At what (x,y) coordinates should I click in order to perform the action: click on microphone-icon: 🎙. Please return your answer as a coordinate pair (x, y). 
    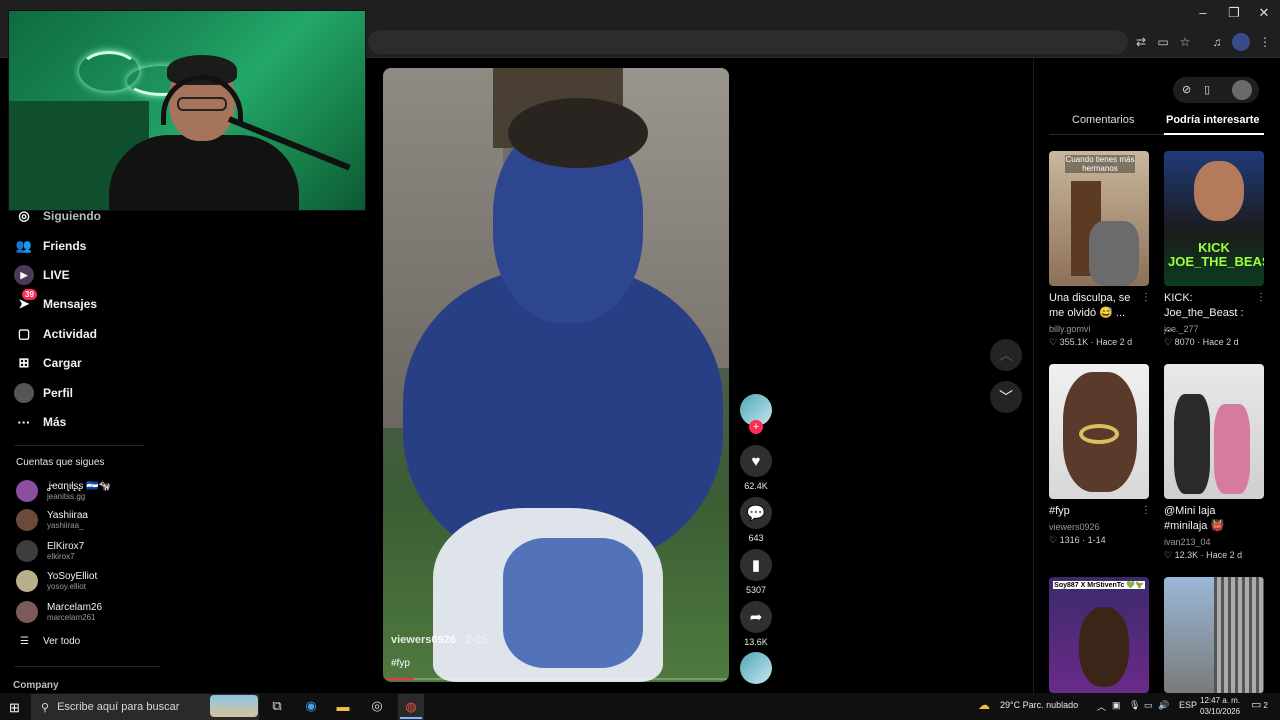
    Looking at the image, I should click on (1134, 705).